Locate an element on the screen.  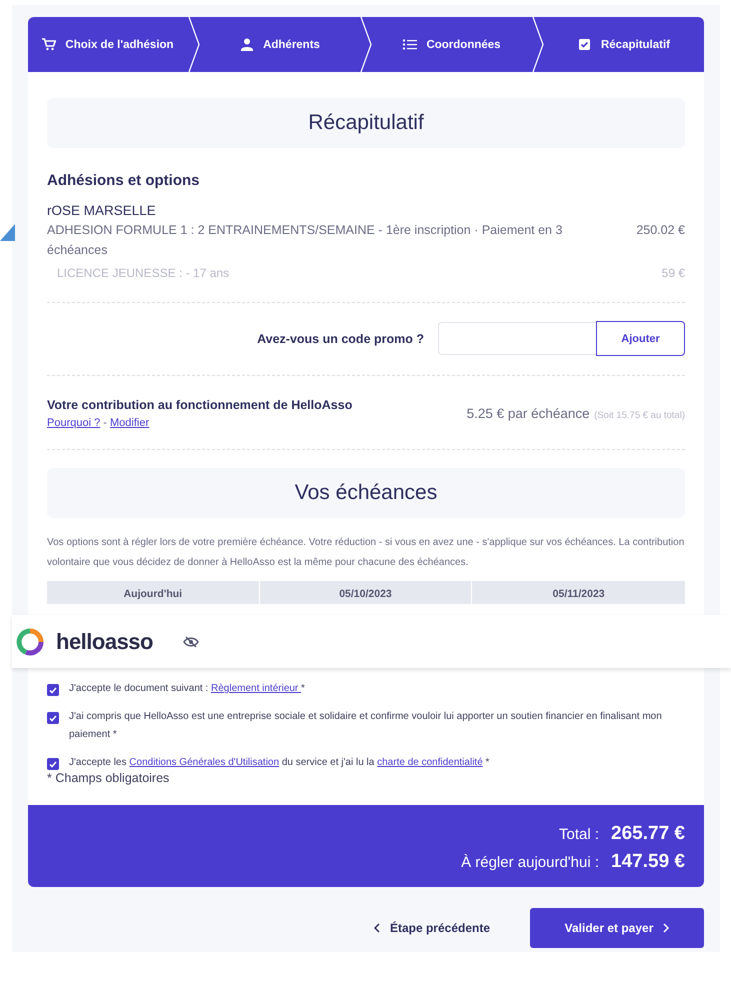
list-icon is located at coordinates (410, 44).